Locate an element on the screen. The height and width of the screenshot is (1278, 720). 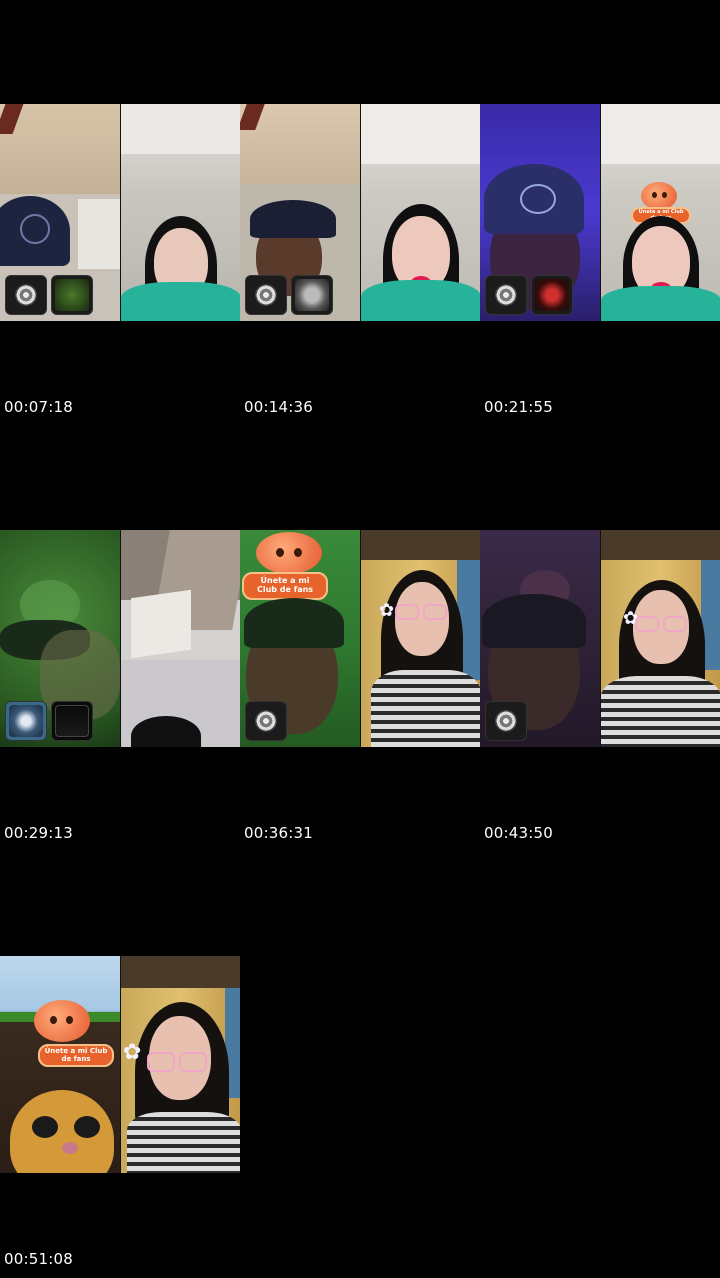
man-dark-purple-frame is located at coordinates (540, 638).